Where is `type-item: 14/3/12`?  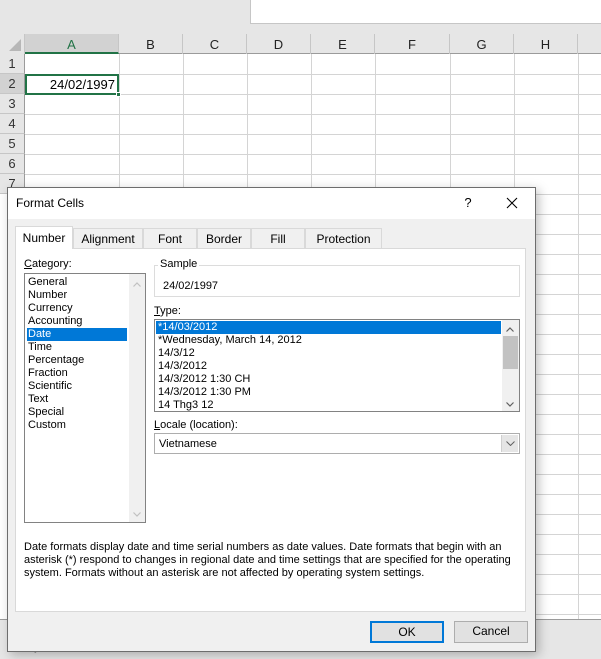 type-item: 14/3/12 is located at coordinates (328, 353).